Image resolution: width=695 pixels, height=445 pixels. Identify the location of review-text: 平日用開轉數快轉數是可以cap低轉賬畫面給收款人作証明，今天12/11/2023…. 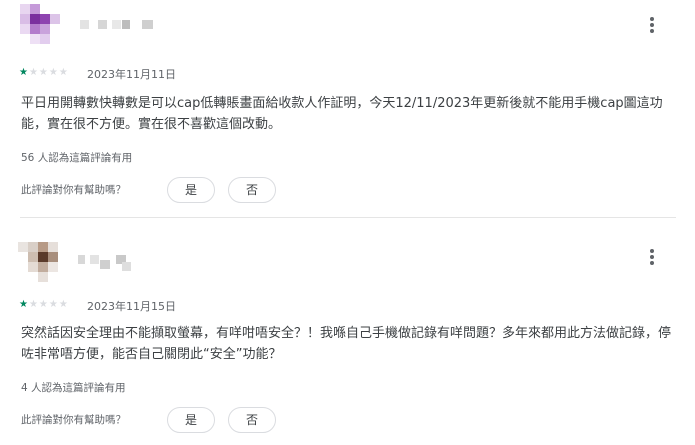
(342, 114).